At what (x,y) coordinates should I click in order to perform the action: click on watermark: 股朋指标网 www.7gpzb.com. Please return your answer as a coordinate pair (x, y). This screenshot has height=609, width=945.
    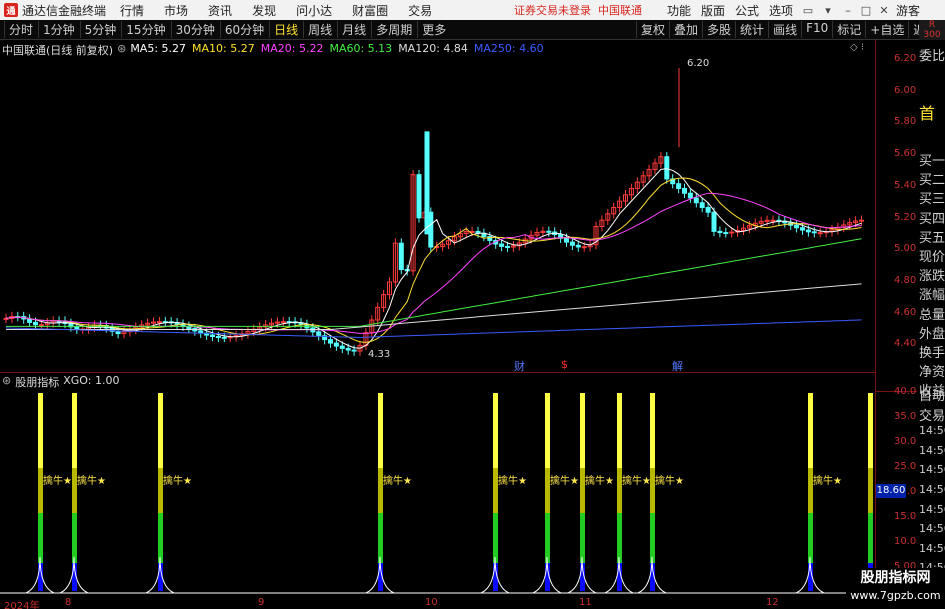
    Looking at the image, I should click on (895, 588).